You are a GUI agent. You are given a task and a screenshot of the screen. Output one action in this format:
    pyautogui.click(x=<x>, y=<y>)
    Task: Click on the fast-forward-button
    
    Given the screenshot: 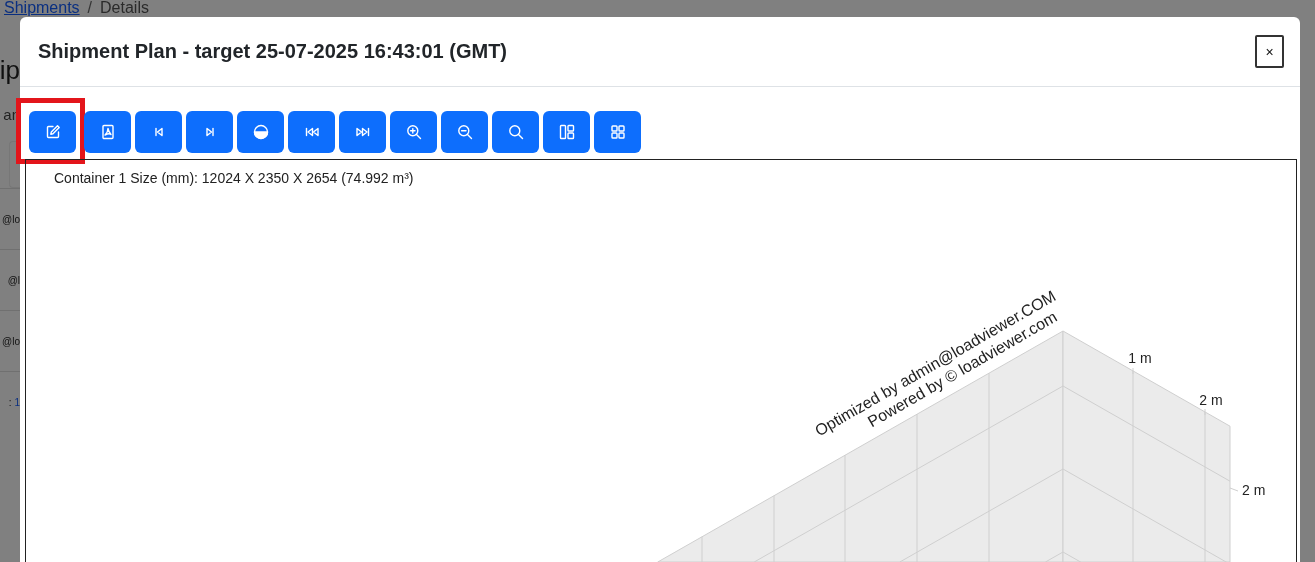 What is the action you would take?
    pyautogui.click(x=362, y=132)
    